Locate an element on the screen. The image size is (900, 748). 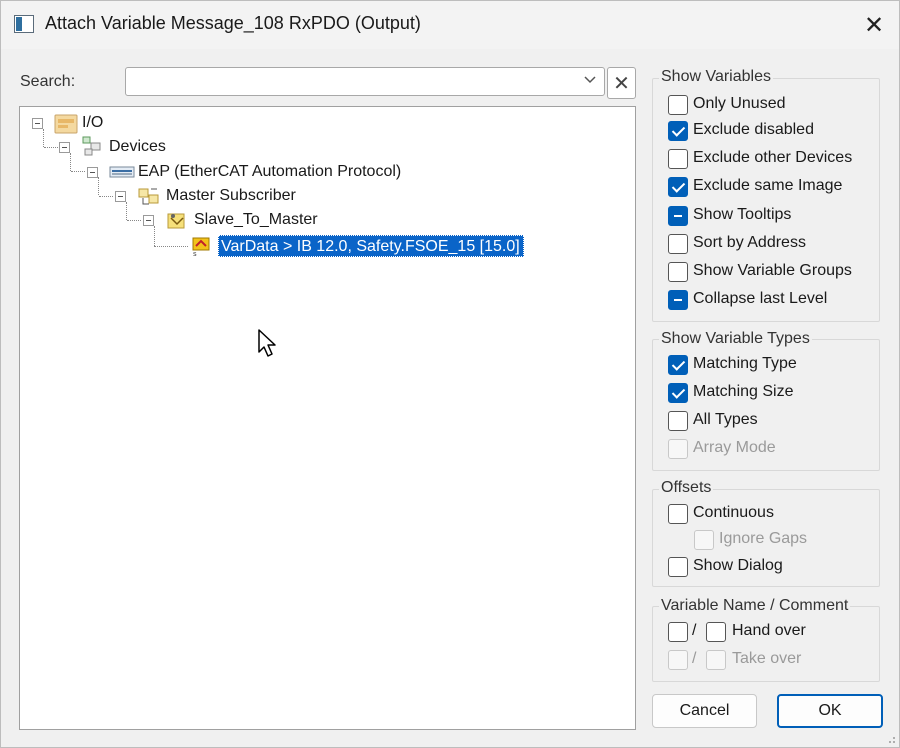
tree-node-label: Slave_To_Master is located at coordinates (256, 219).